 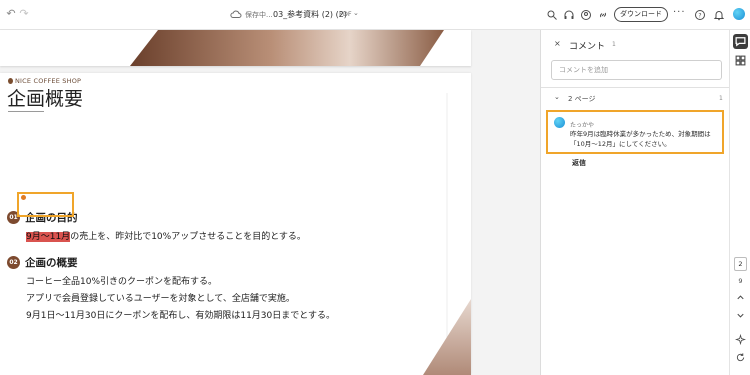 What do you see at coordinates (26, 111) in the screenshot?
I see `title-underline` at bounding box center [26, 111].